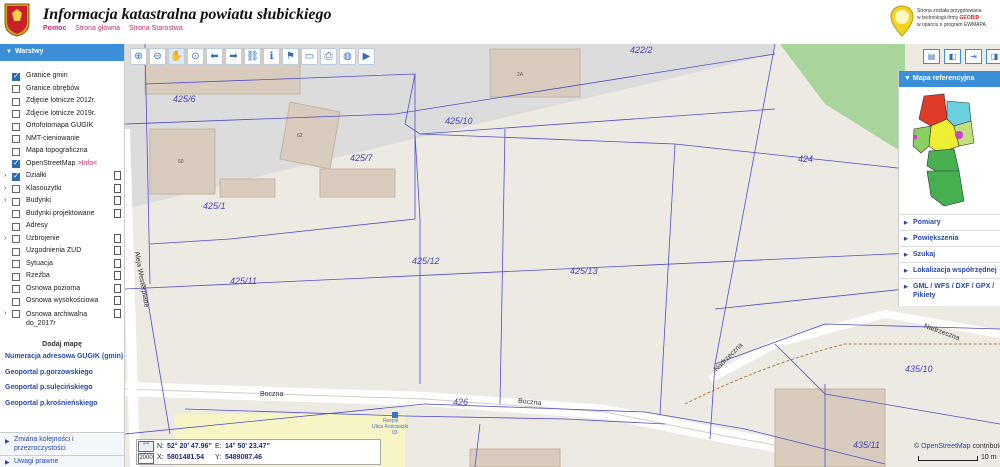 The height and width of the screenshot is (467, 1000). What do you see at coordinates (993, 56) in the screenshot?
I see `sidebar-right-icon: ◨` at bounding box center [993, 56].